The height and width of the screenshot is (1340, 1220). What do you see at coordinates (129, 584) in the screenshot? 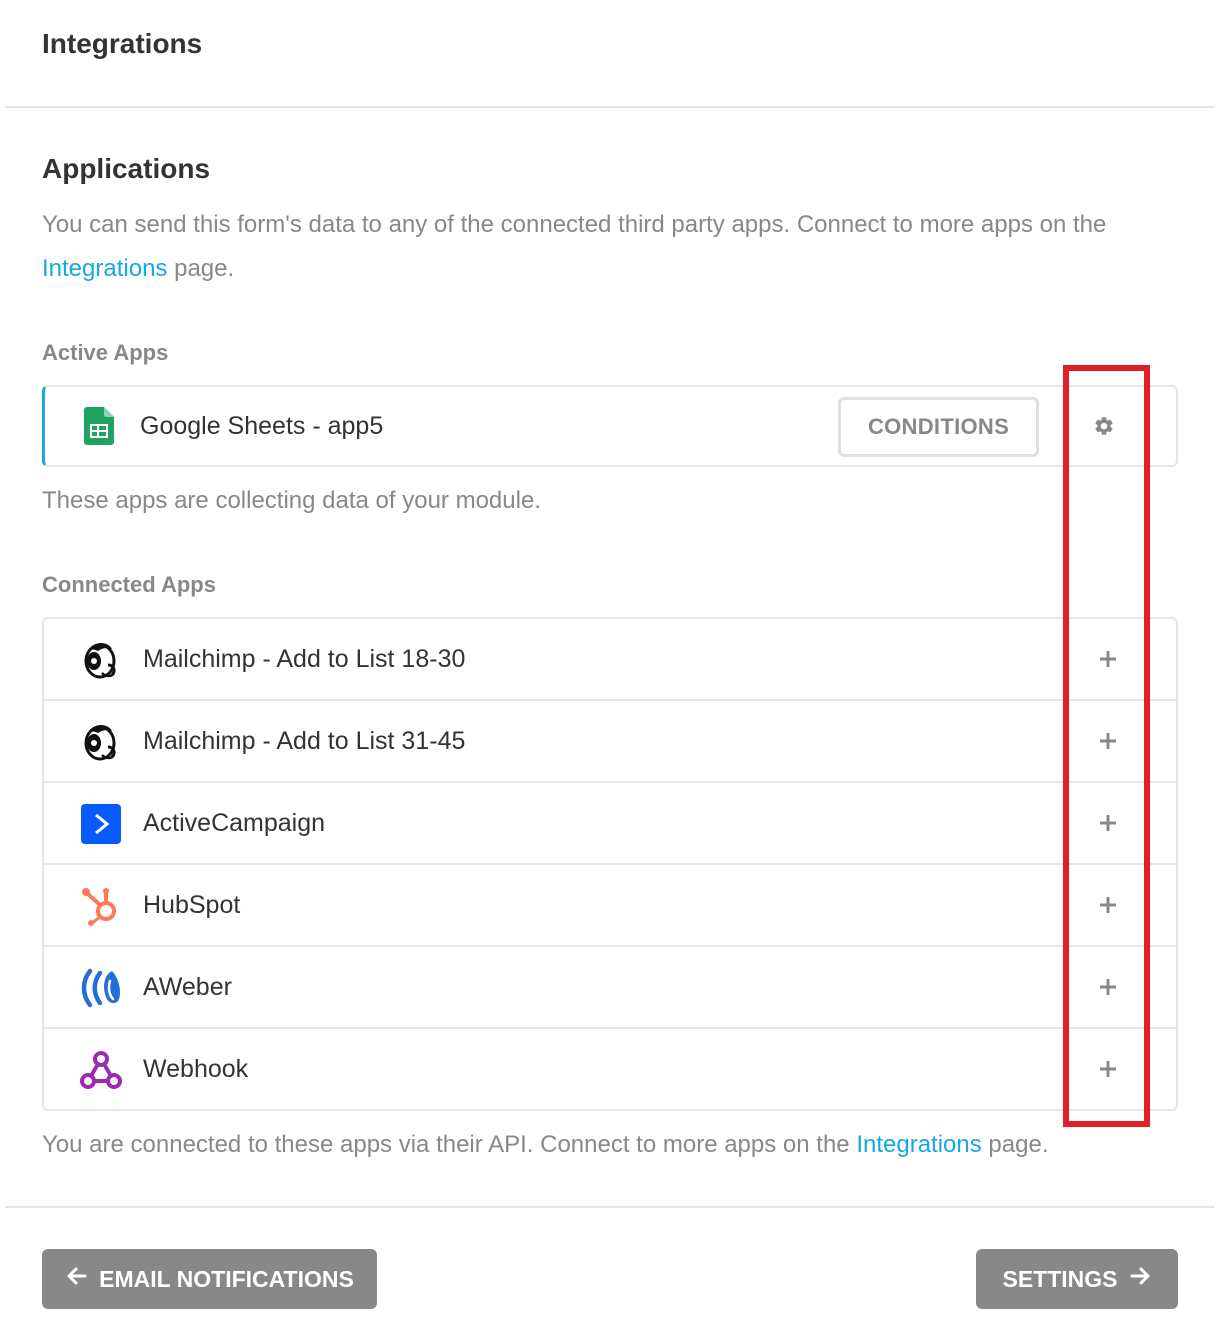
I see `connected-apps-label: Connected Apps` at bounding box center [129, 584].